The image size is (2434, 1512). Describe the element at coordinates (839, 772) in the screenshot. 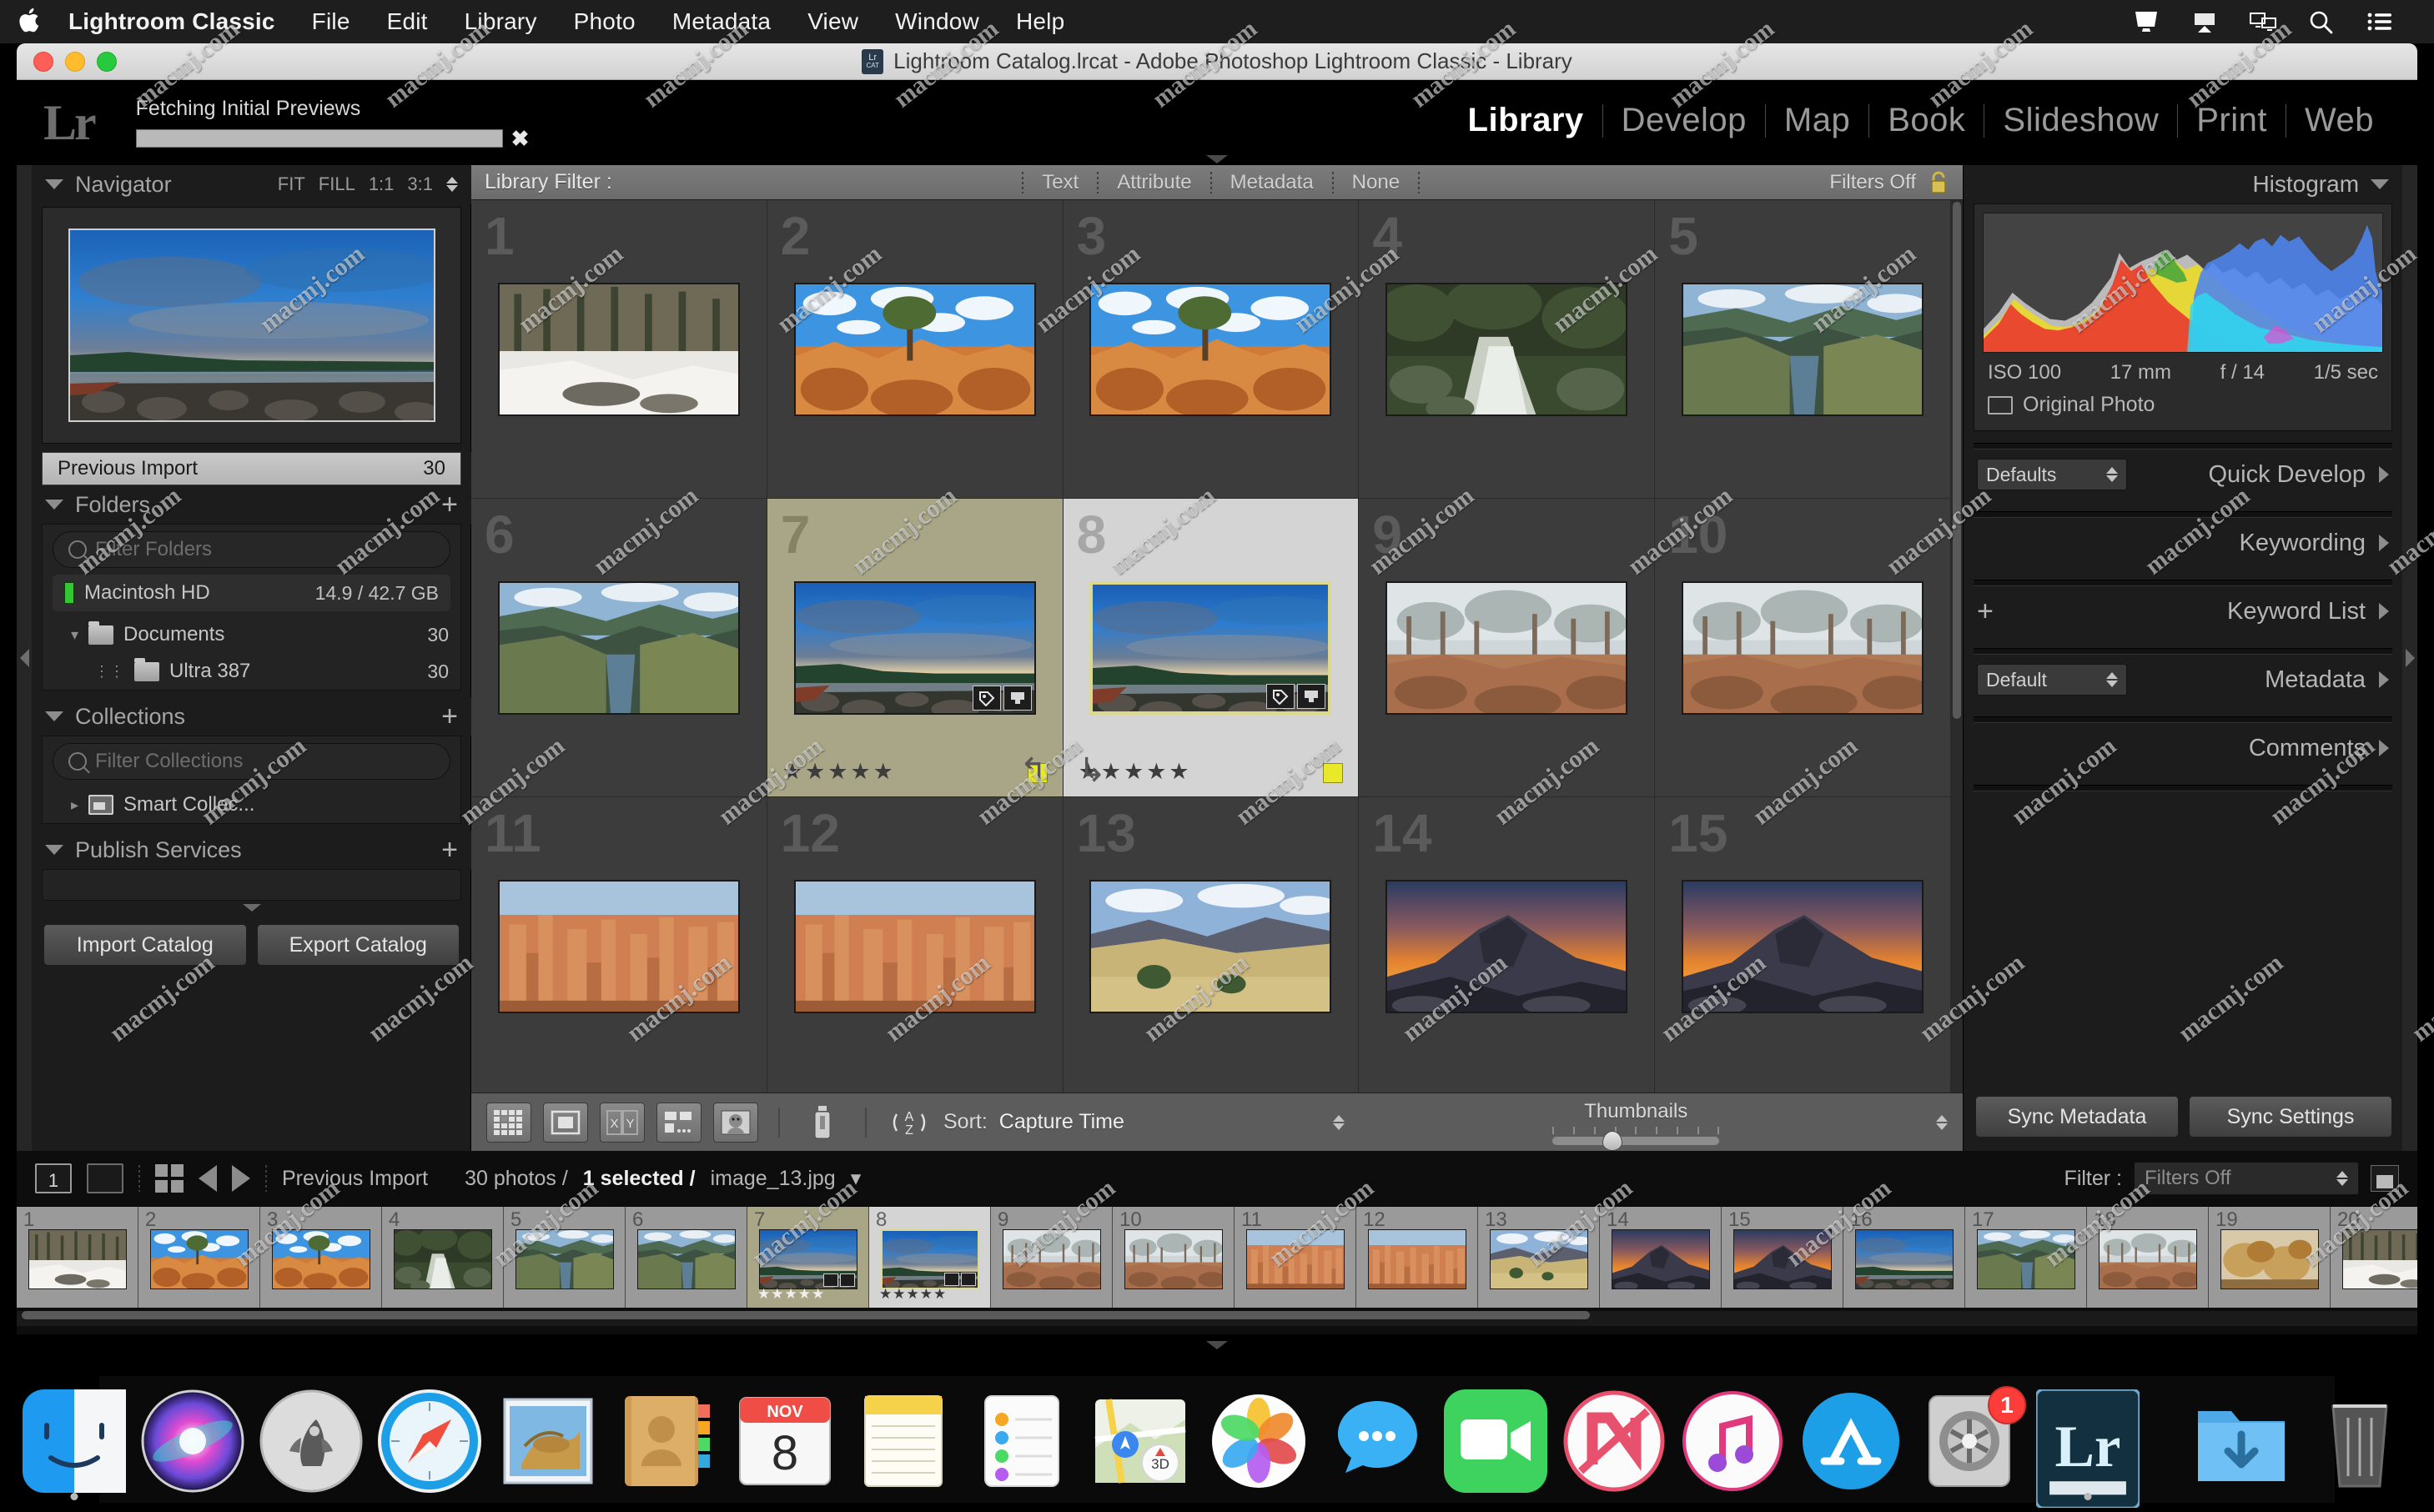

I see `star-rating: ★★★★★` at that location.